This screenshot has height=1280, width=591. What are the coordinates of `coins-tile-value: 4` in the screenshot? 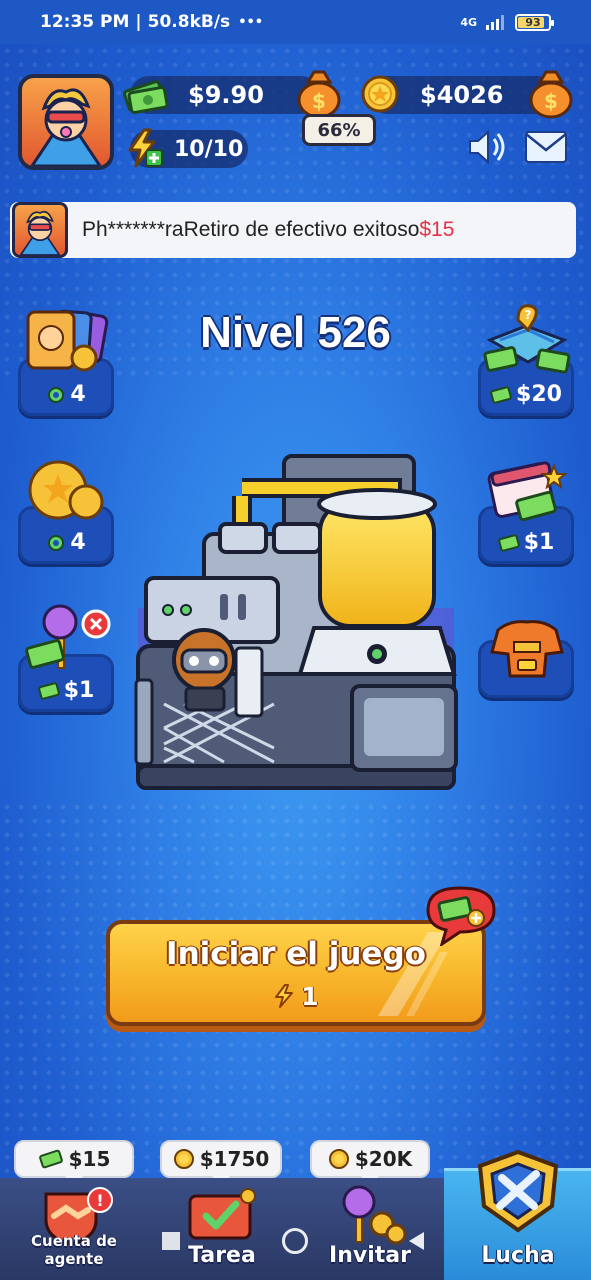 It's located at (78, 542).